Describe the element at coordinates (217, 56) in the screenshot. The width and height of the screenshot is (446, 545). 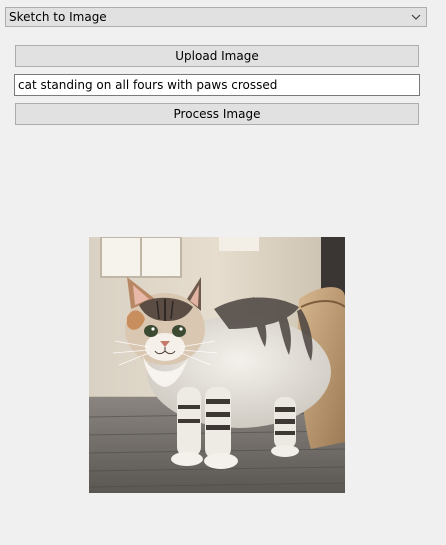
I see `upload-image-button: Upload Image` at that location.